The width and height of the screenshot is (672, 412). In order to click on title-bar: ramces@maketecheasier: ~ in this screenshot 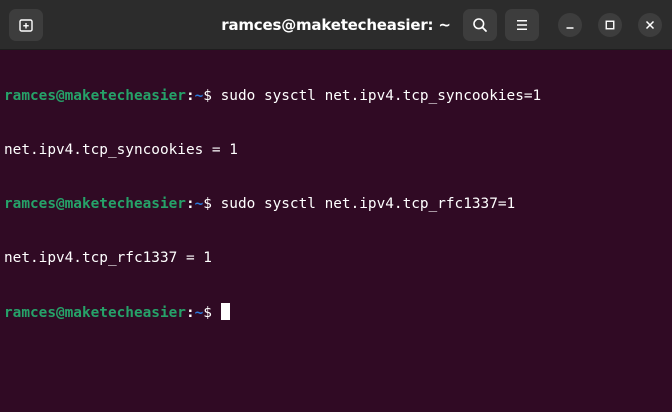, I will do `click(336, 25)`.